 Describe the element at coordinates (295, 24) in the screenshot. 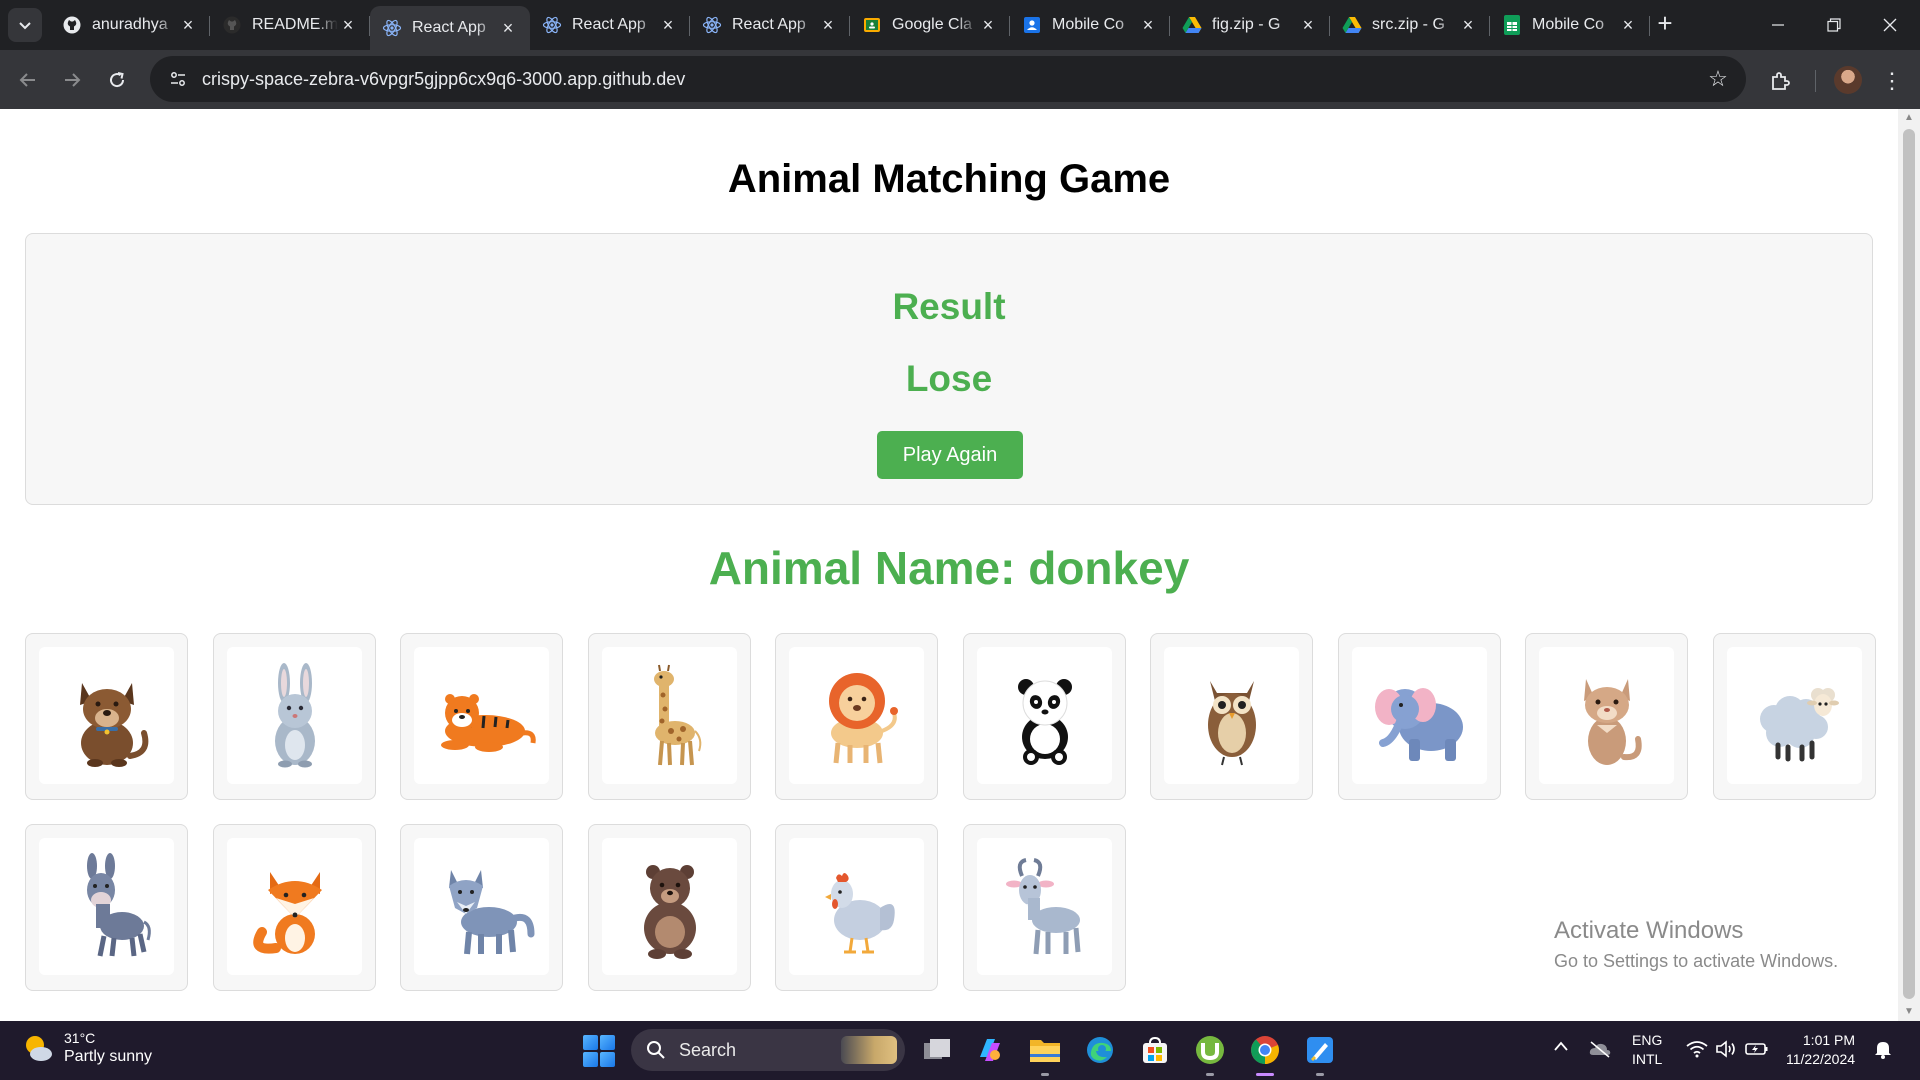

I see `tab-title: README.m` at that location.